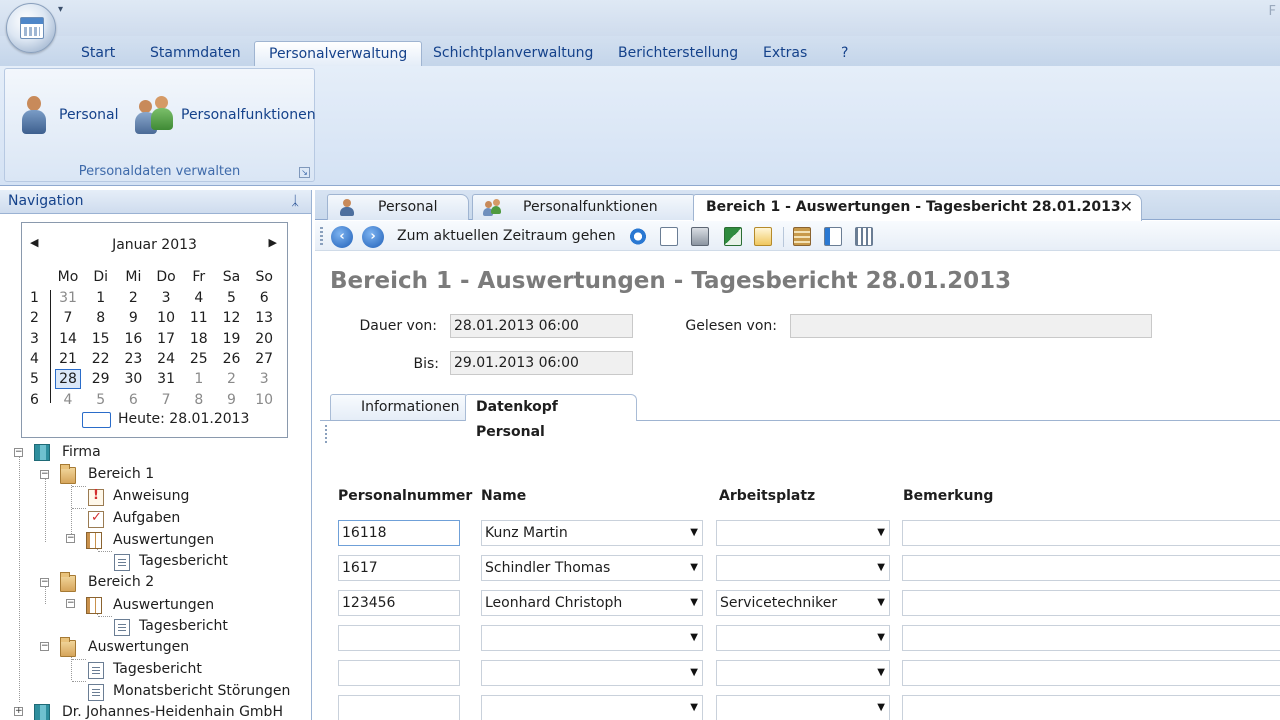 The image size is (1280, 720). I want to click on tab-berichterstellung: Berichterstellung, so click(678, 53).